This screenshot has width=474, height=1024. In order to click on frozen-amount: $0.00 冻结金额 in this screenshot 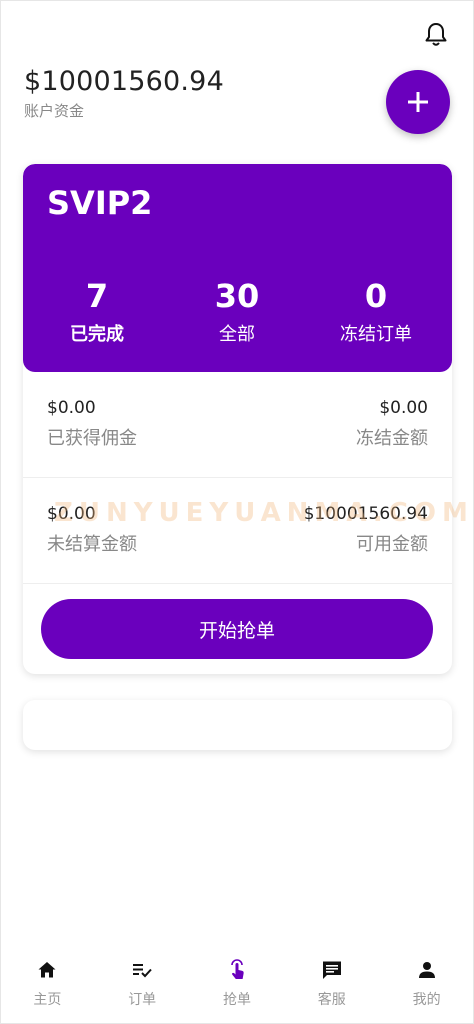, I will do `click(392, 424)`.